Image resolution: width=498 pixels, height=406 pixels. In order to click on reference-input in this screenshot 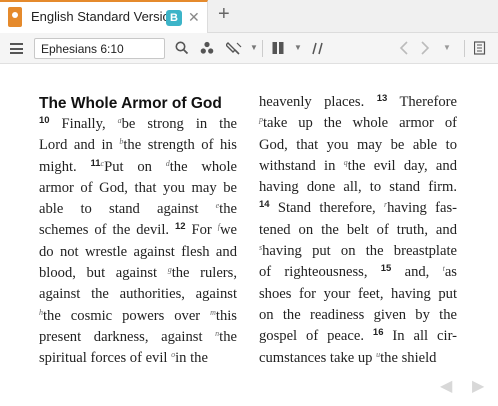, I will do `click(99, 48)`.